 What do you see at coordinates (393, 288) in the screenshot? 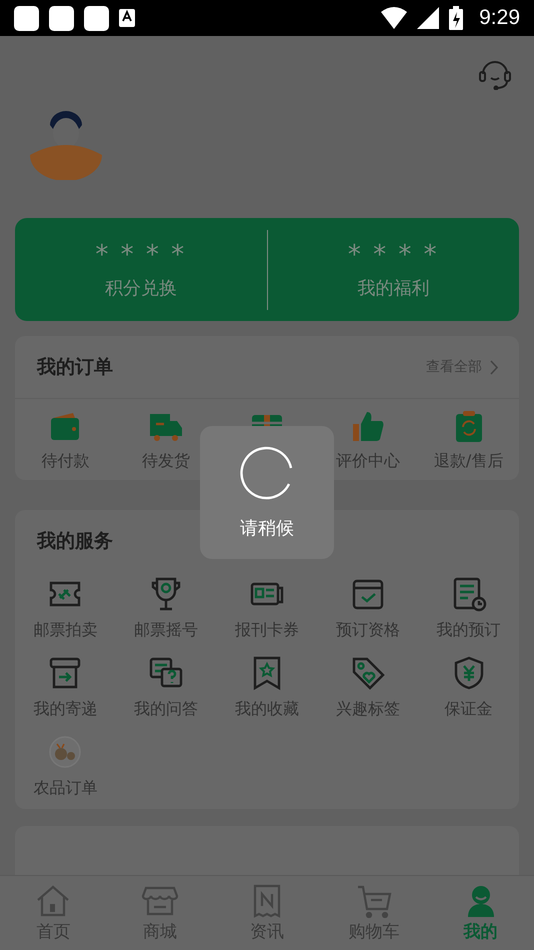
I see `points-label: 我的福利` at bounding box center [393, 288].